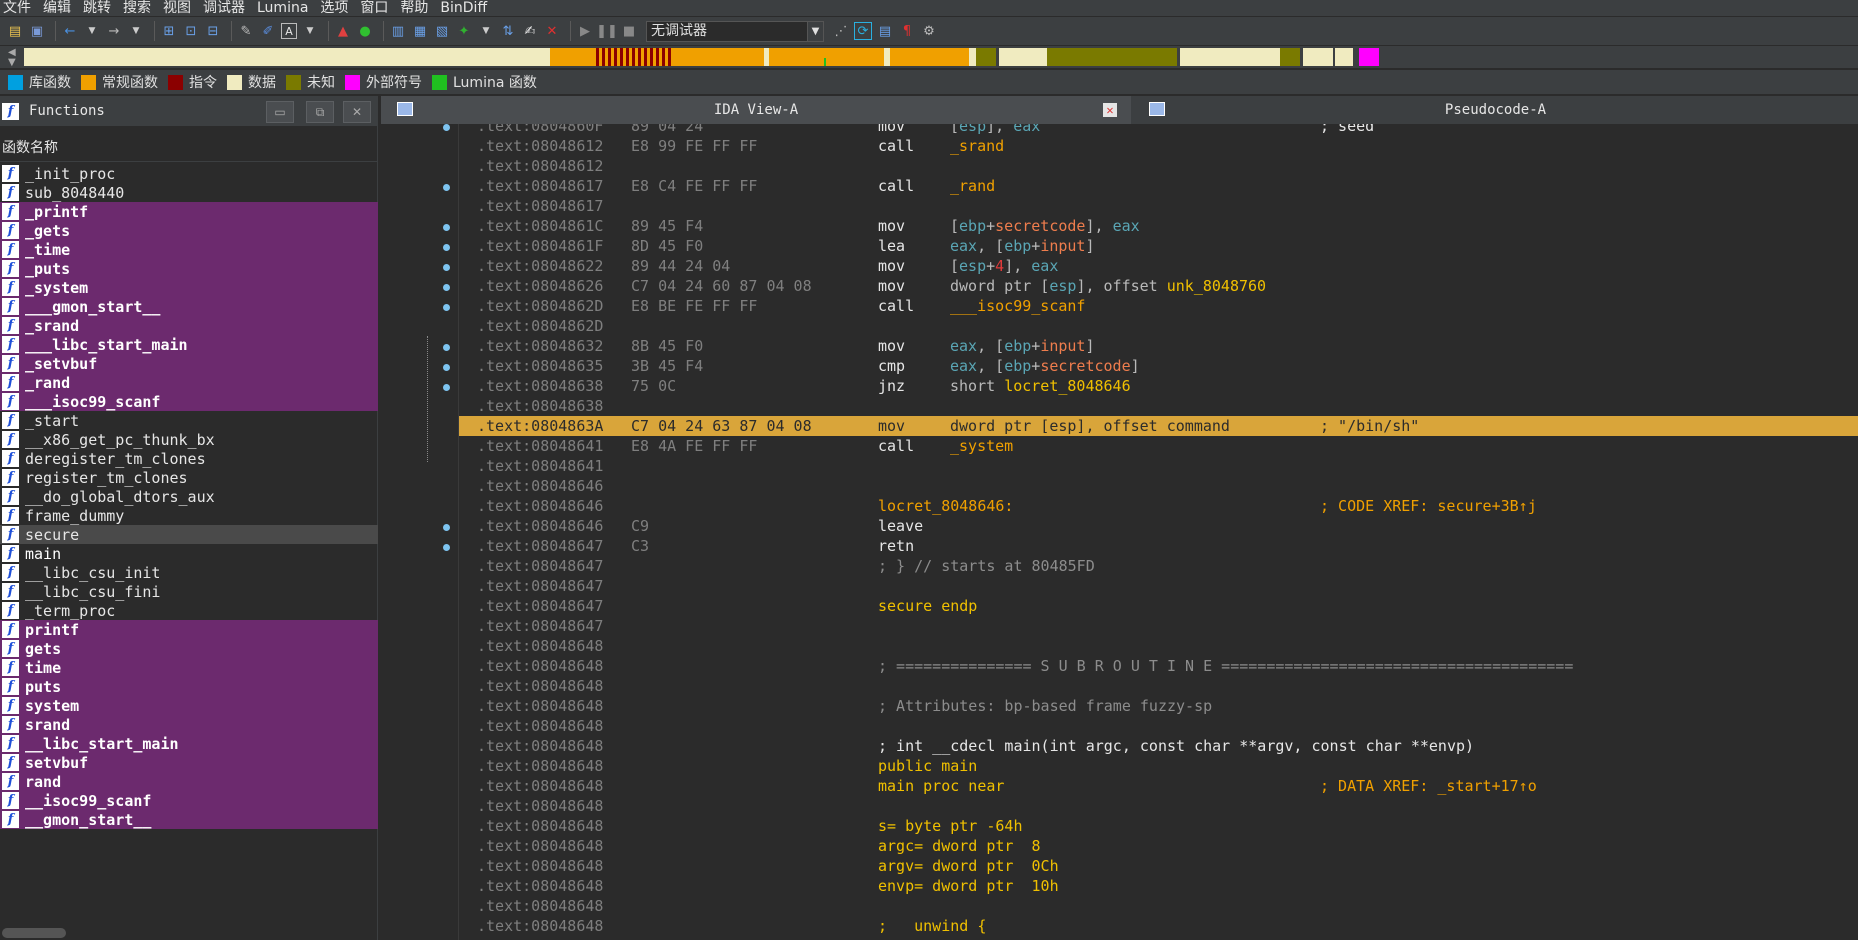 The height and width of the screenshot is (940, 1858). Describe the element at coordinates (189, 800) in the screenshot. I see `function-list-item: f __isoc99_scanf` at that location.